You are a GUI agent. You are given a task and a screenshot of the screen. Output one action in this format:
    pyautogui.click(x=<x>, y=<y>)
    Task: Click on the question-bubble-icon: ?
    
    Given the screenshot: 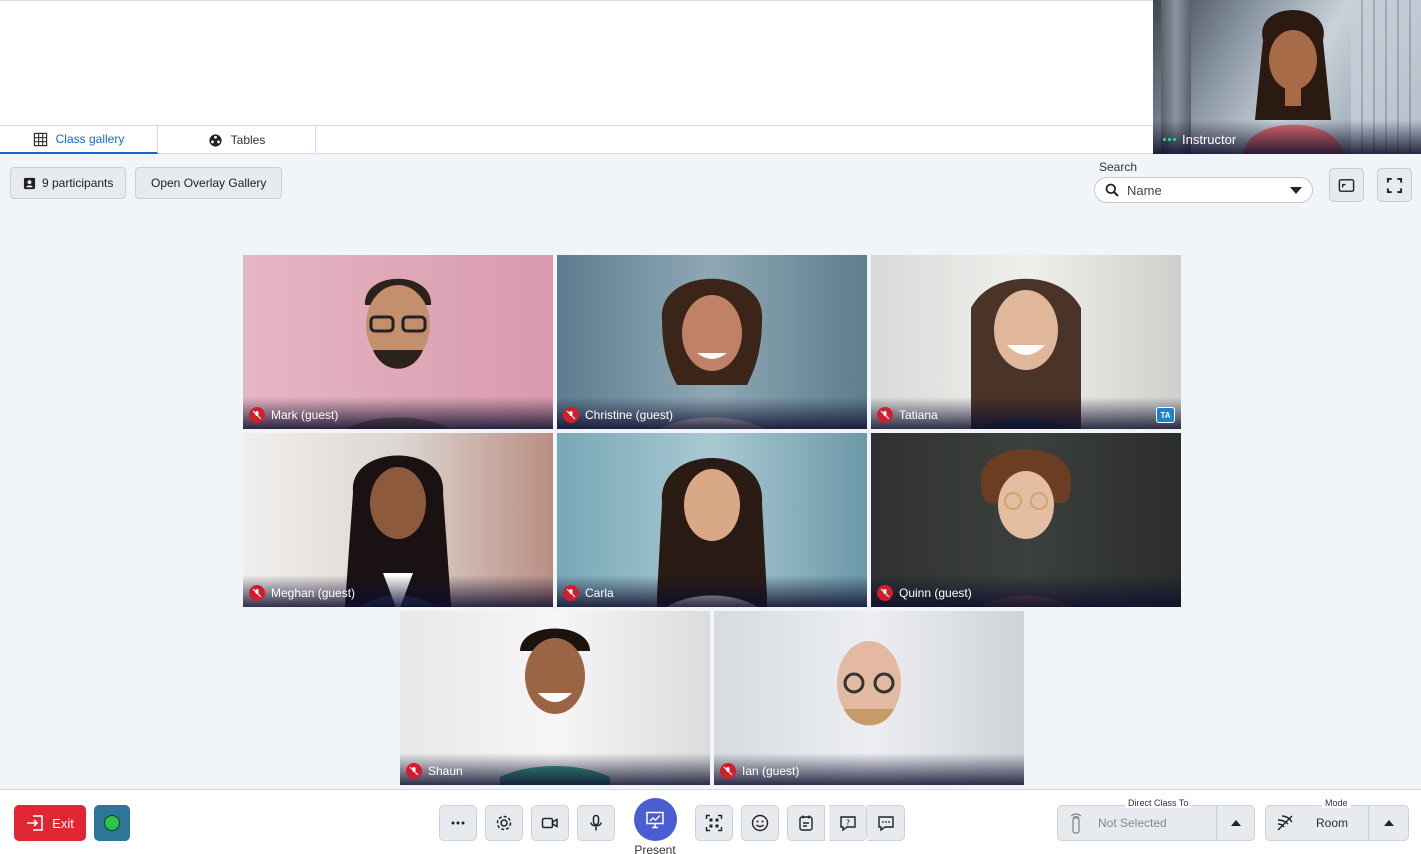 What is the action you would take?
    pyautogui.click(x=847, y=824)
    